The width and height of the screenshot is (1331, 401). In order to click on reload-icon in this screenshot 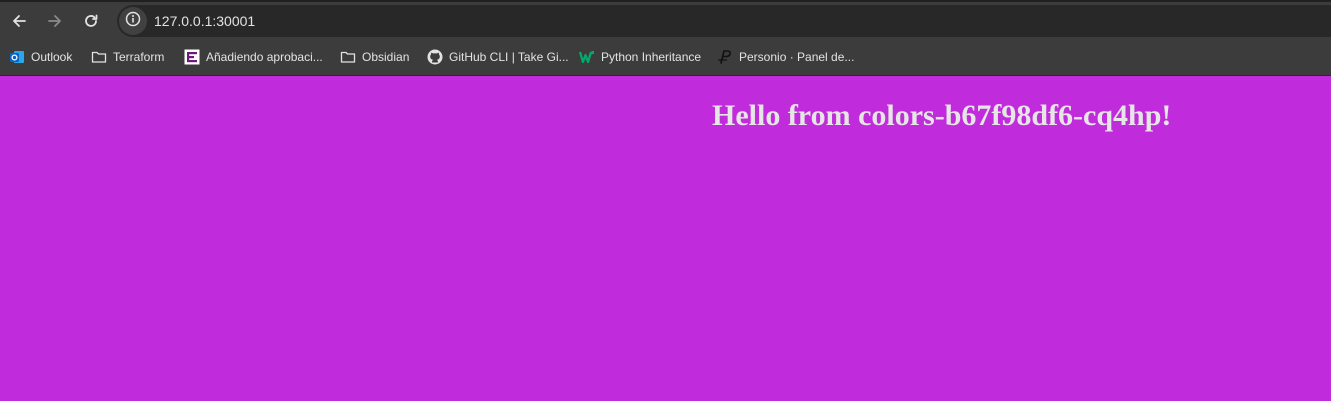, I will do `click(91, 21)`.